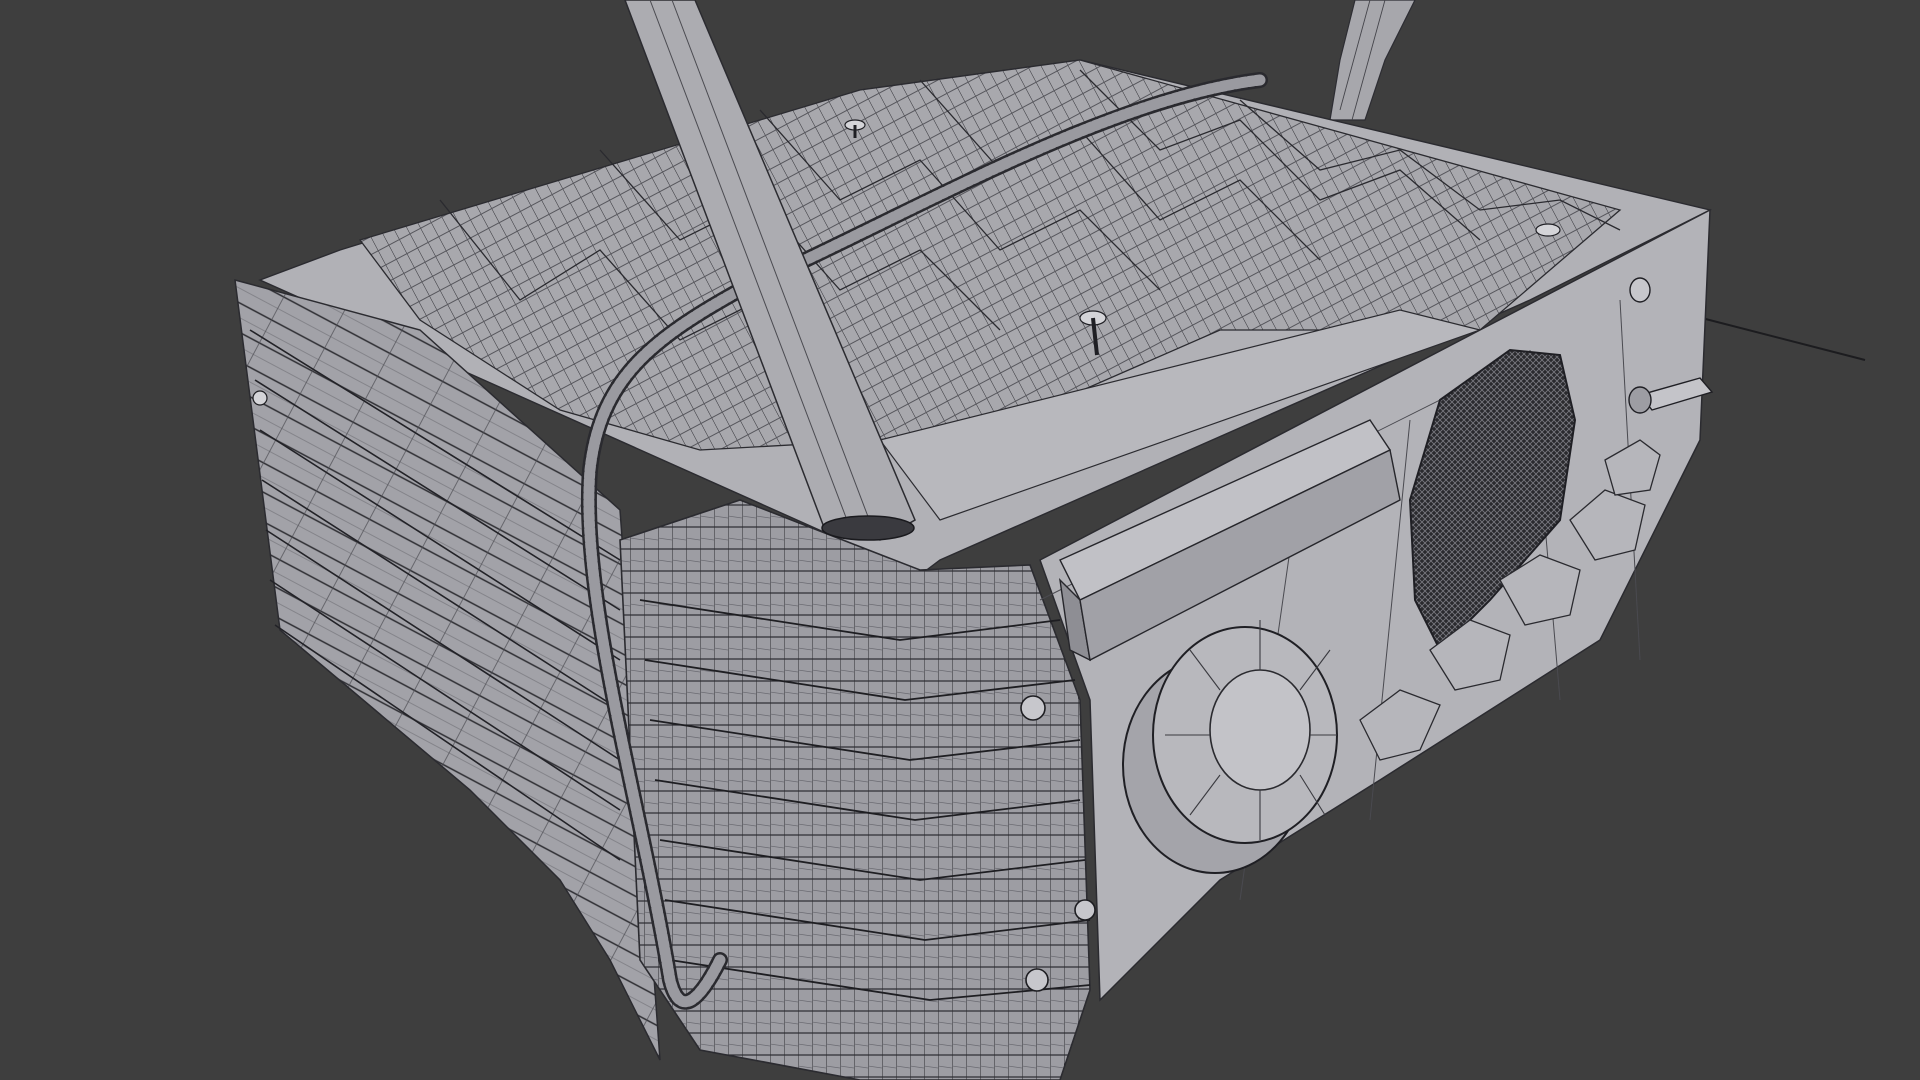  Describe the element at coordinates (1372, 60) in the screenshot. I see `antenna-right` at that location.